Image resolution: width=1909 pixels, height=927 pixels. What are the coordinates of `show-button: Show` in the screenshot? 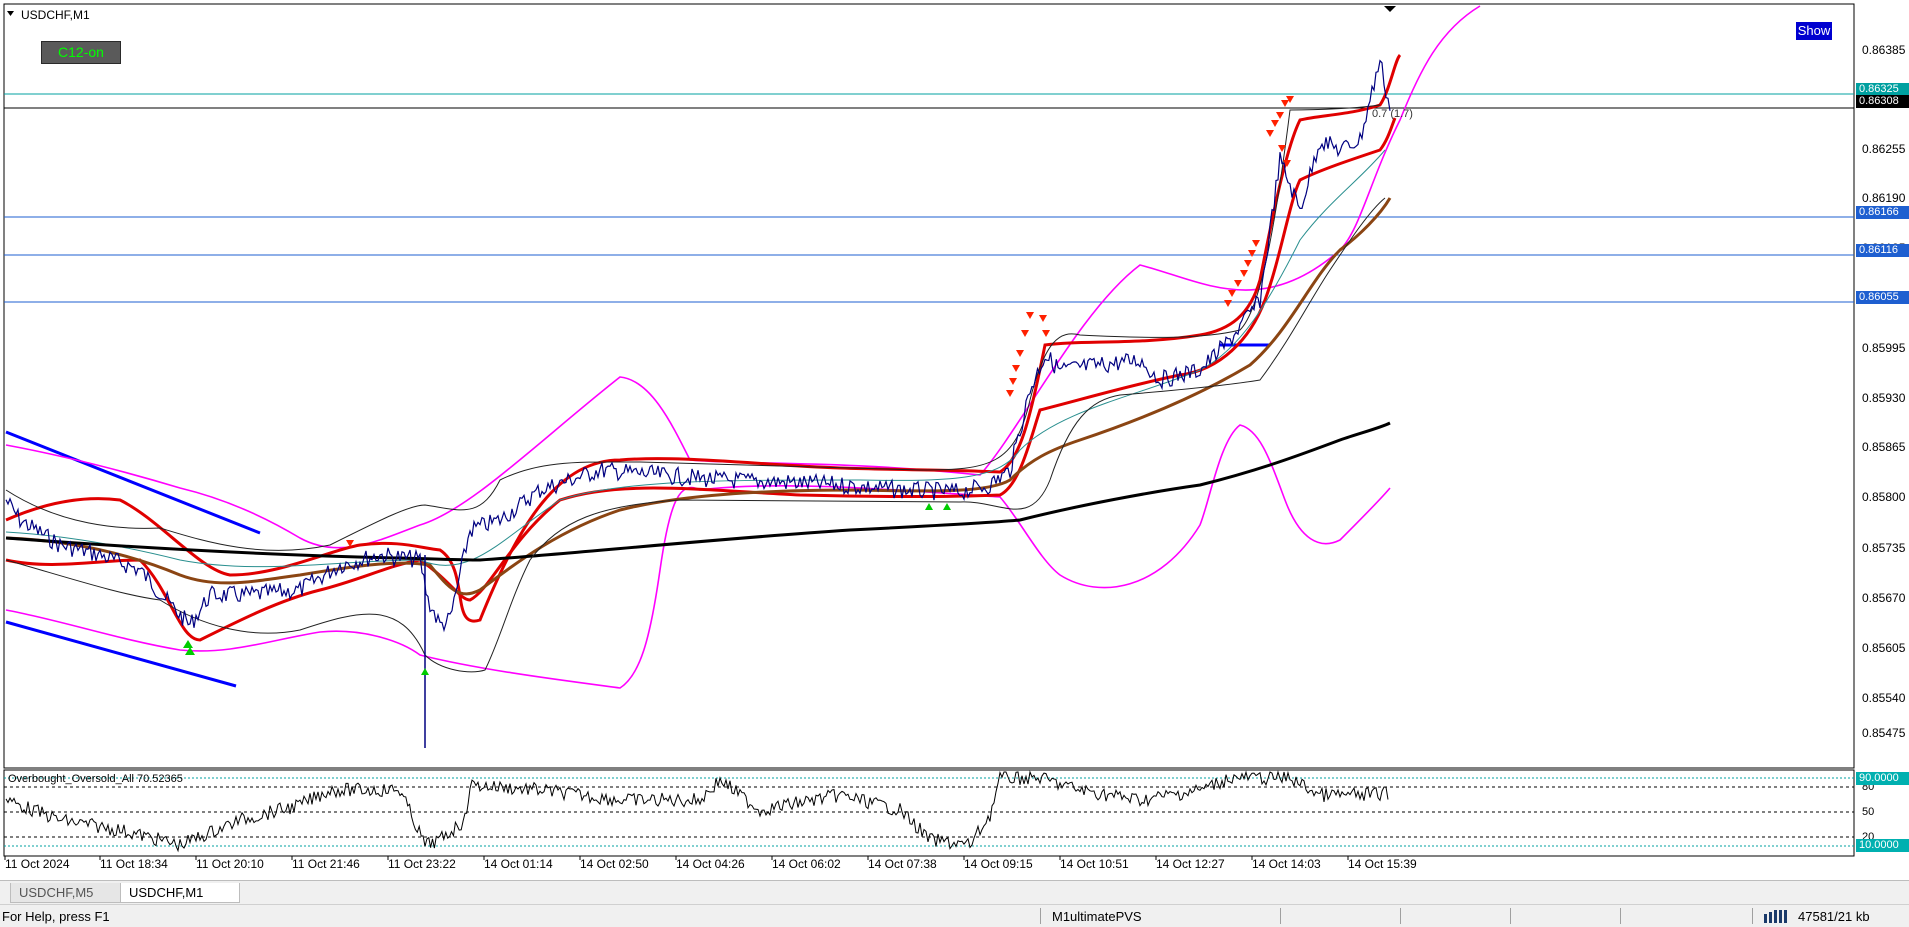 It's located at (1814, 31).